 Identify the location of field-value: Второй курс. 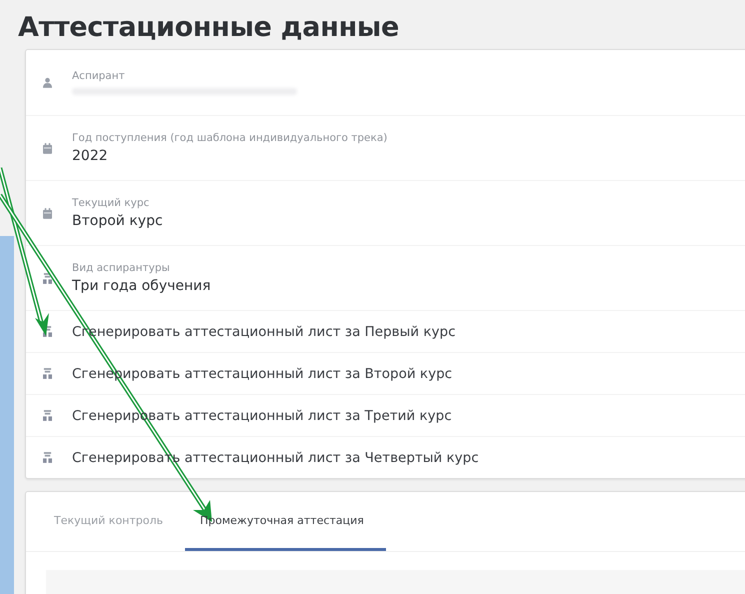
(117, 221).